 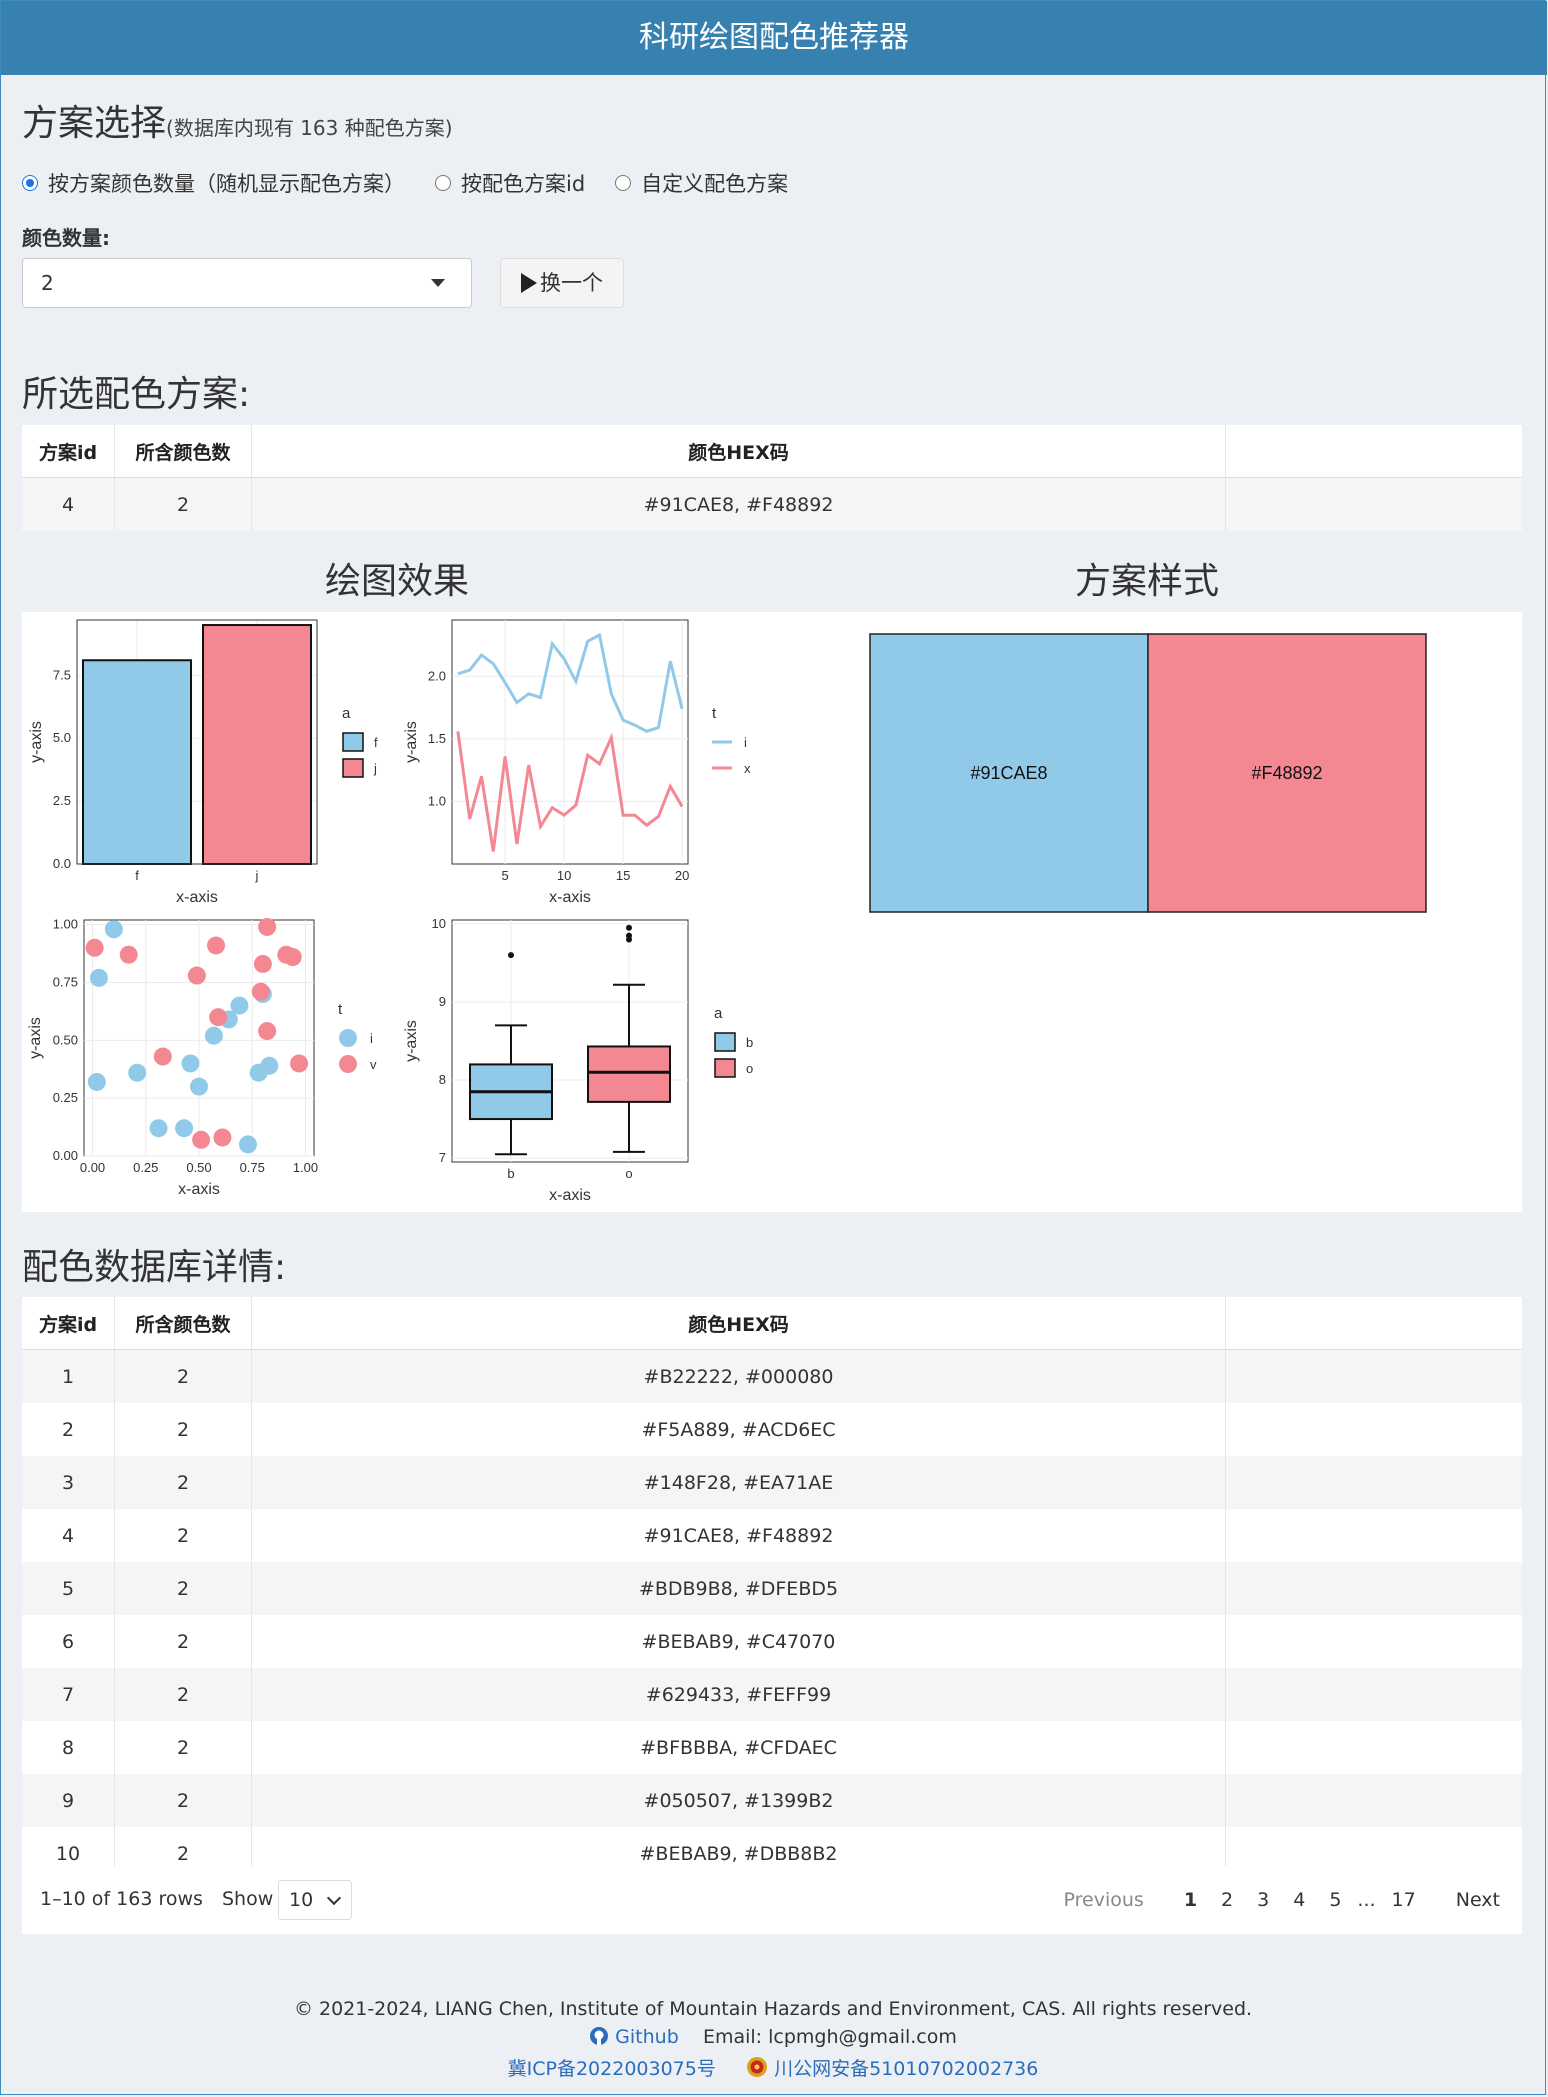 I want to click on pagination-page: 17, so click(x=1404, y=1900).